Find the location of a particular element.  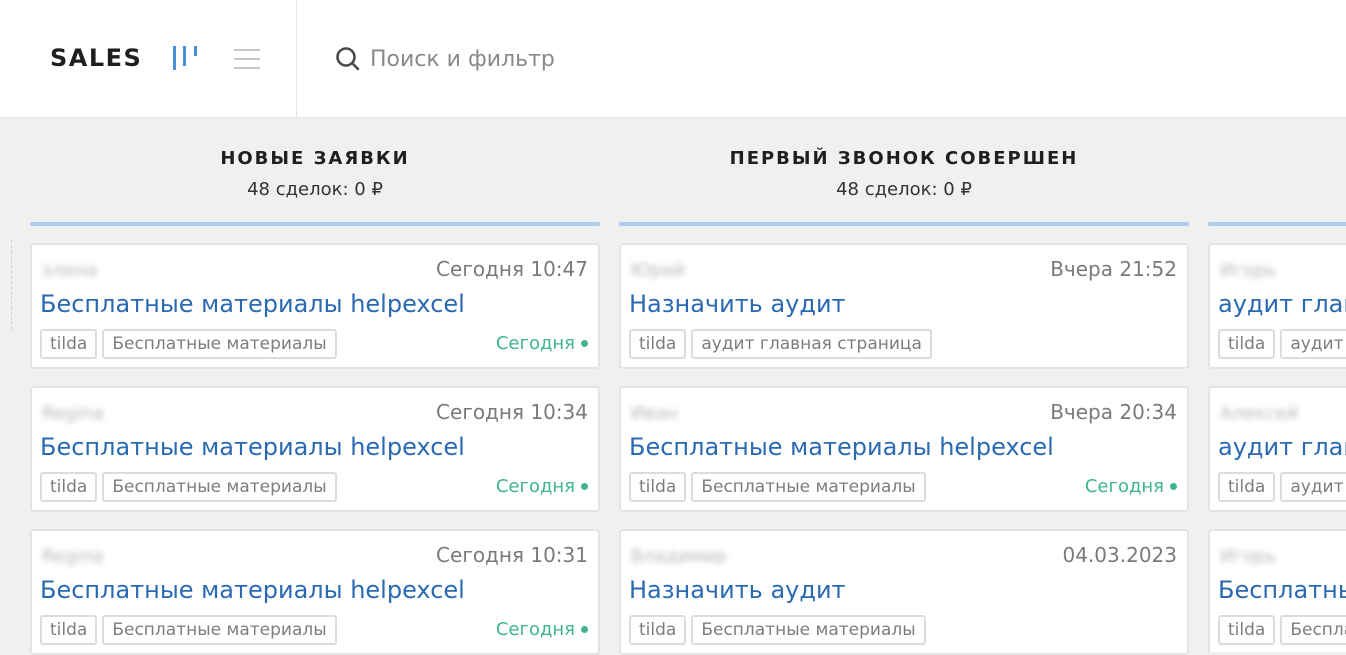

contact-name: элена is located at coordinates (69, 270).